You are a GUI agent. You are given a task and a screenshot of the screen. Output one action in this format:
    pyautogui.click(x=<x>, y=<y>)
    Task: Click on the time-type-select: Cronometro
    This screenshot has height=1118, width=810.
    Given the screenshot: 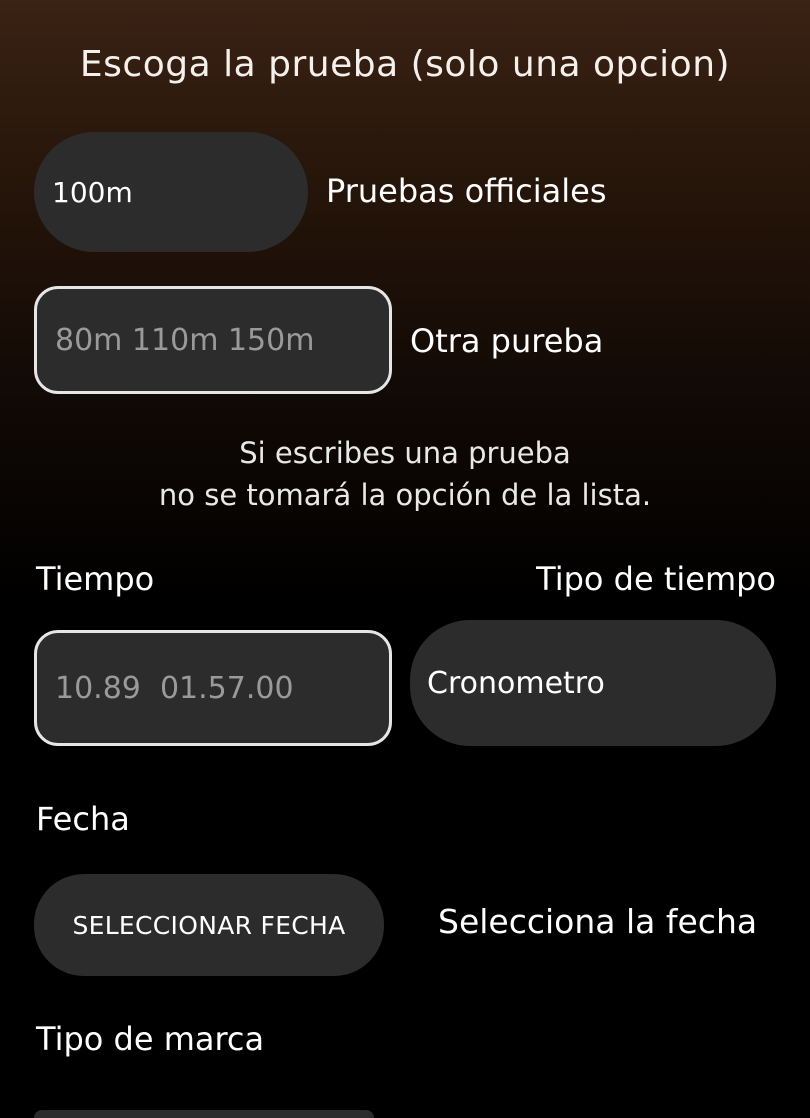 What is the action you would take?
    pyautogui.click(x=593, y=683)
    